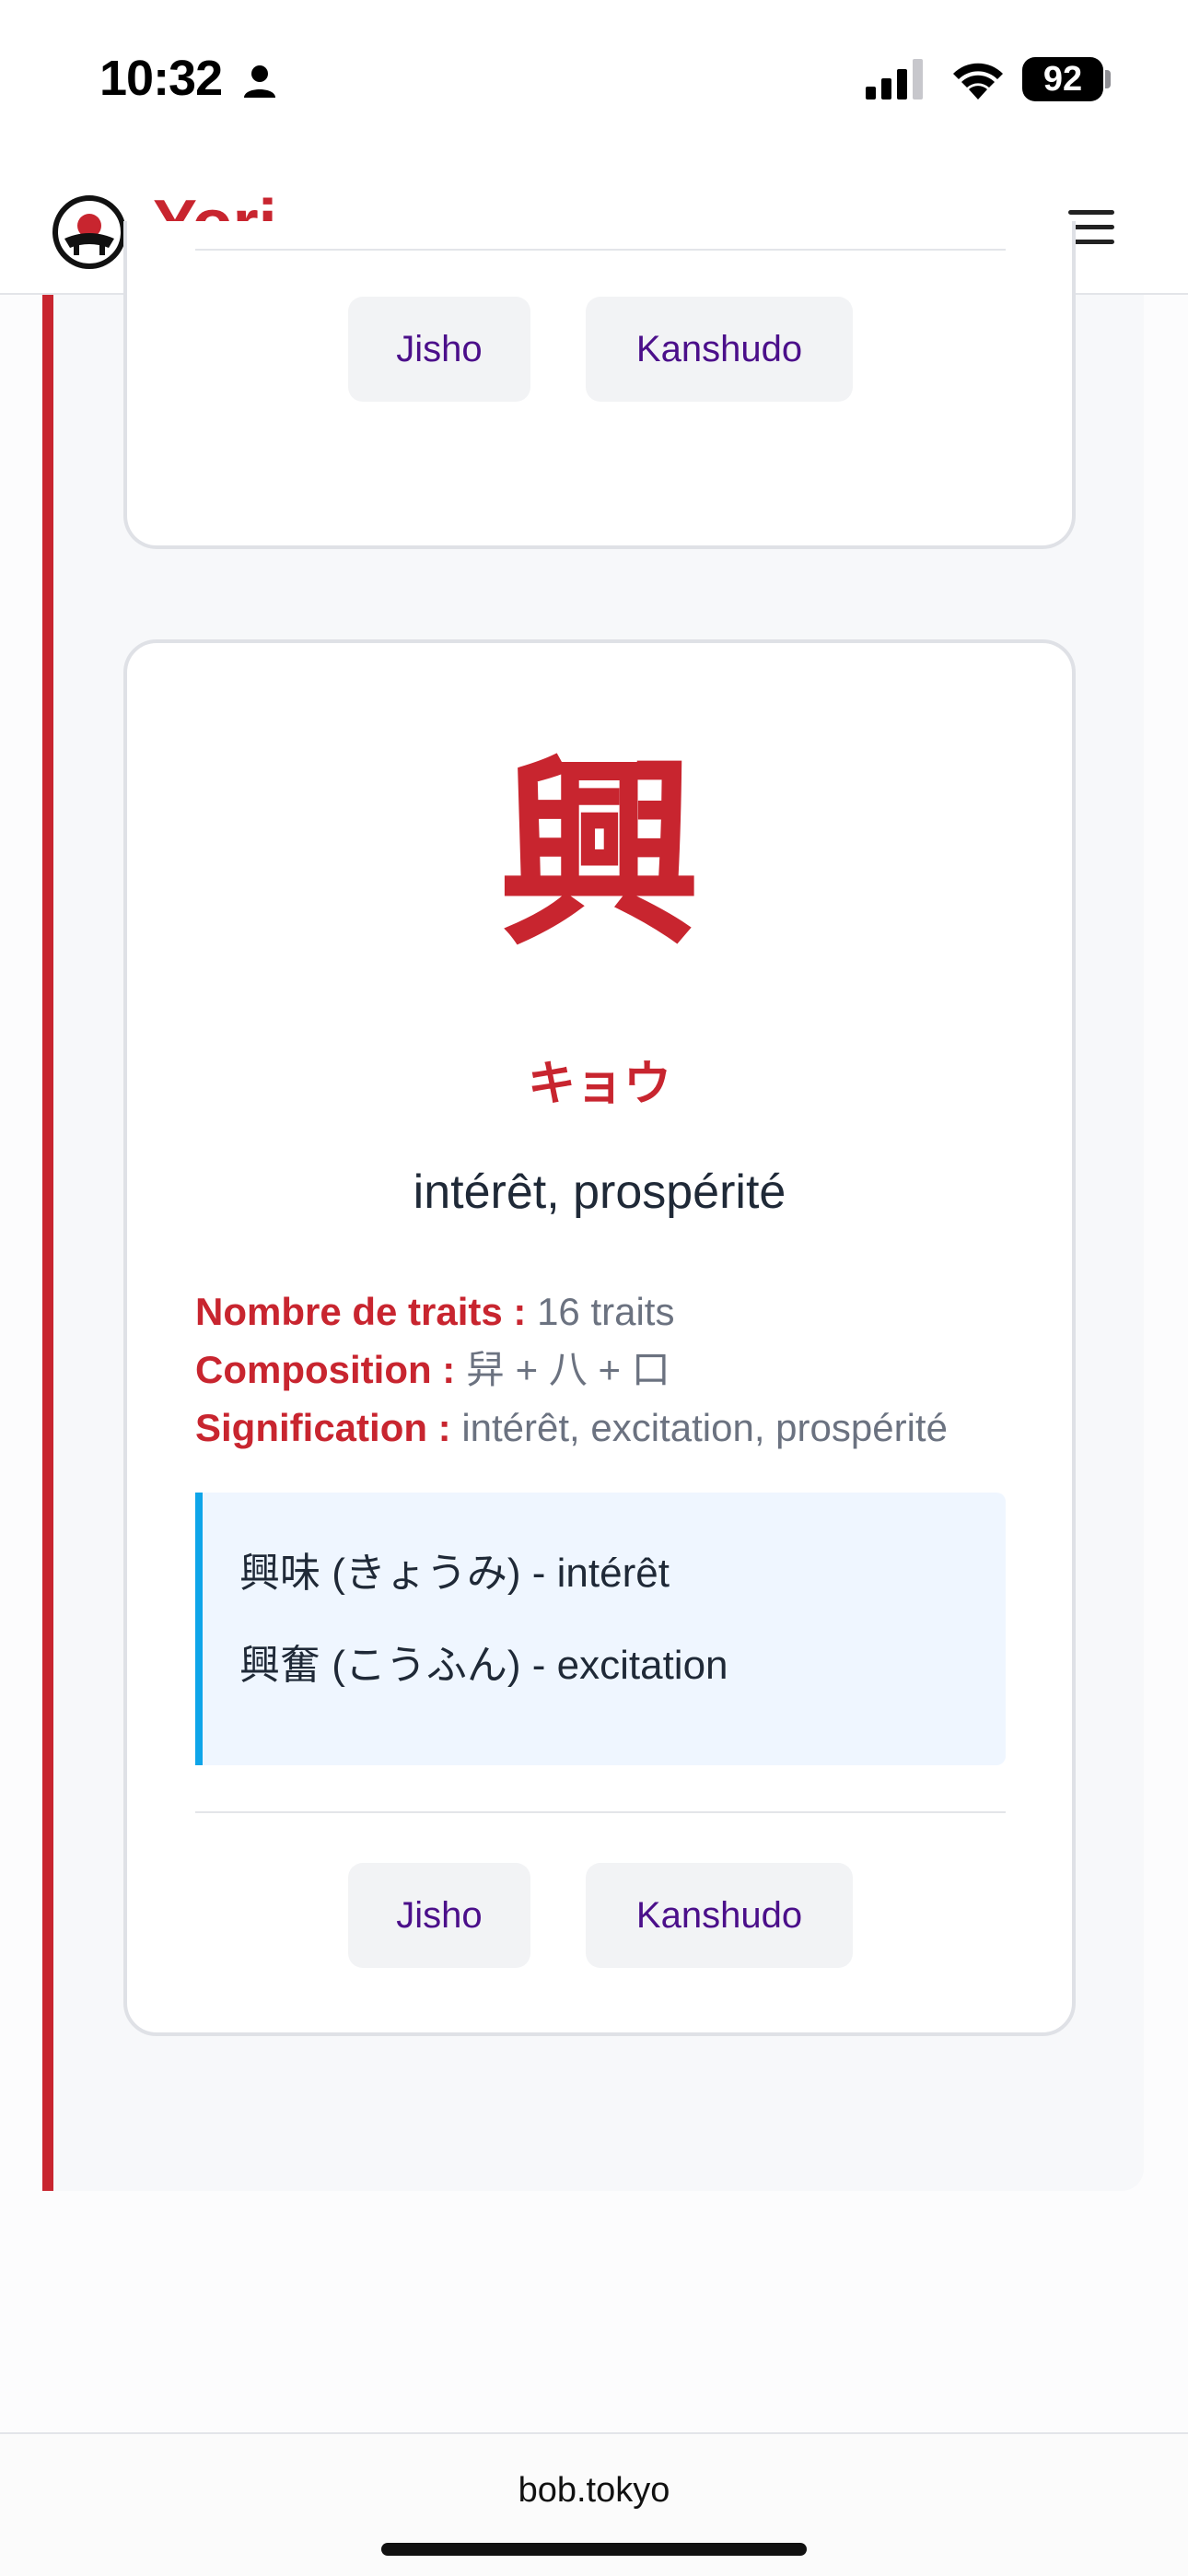 This screenshot has height=2576, width=1188. Describe the element at coordinates (594, 82) in the screenshot. I see `status-bar: 10:32 92` at that location.